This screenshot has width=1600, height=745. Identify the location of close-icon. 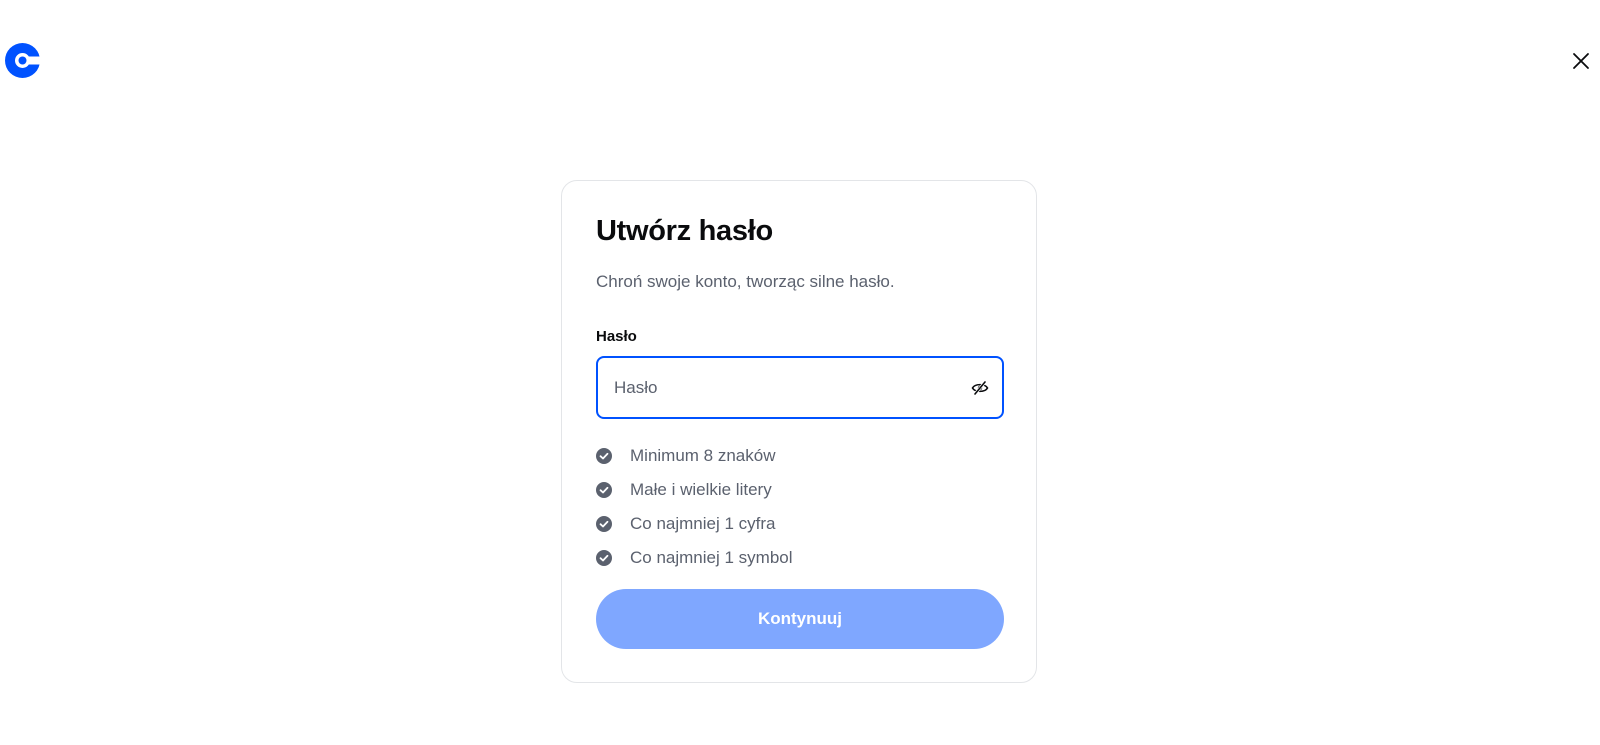
(1581, 61).